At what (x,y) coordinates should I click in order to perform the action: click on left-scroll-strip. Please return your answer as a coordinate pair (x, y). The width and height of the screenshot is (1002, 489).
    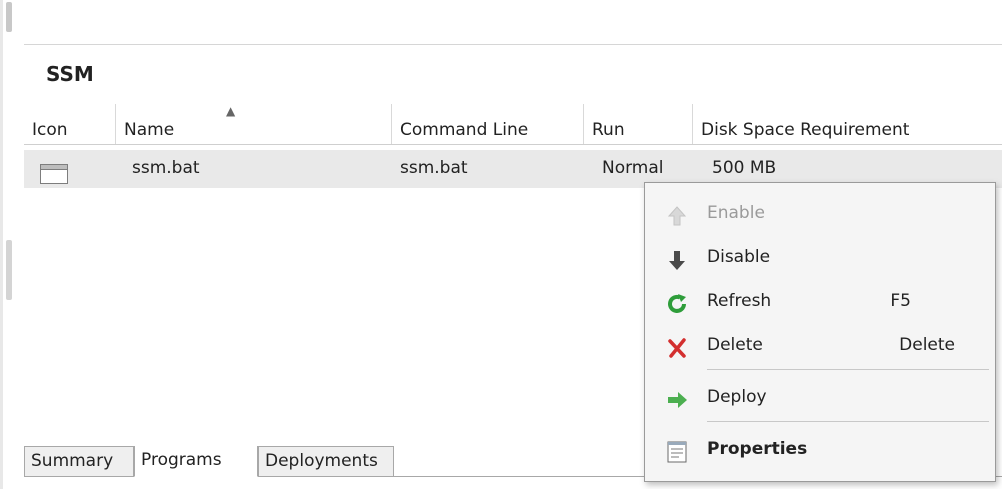
    Looking at the image, I should click on (12, 244).